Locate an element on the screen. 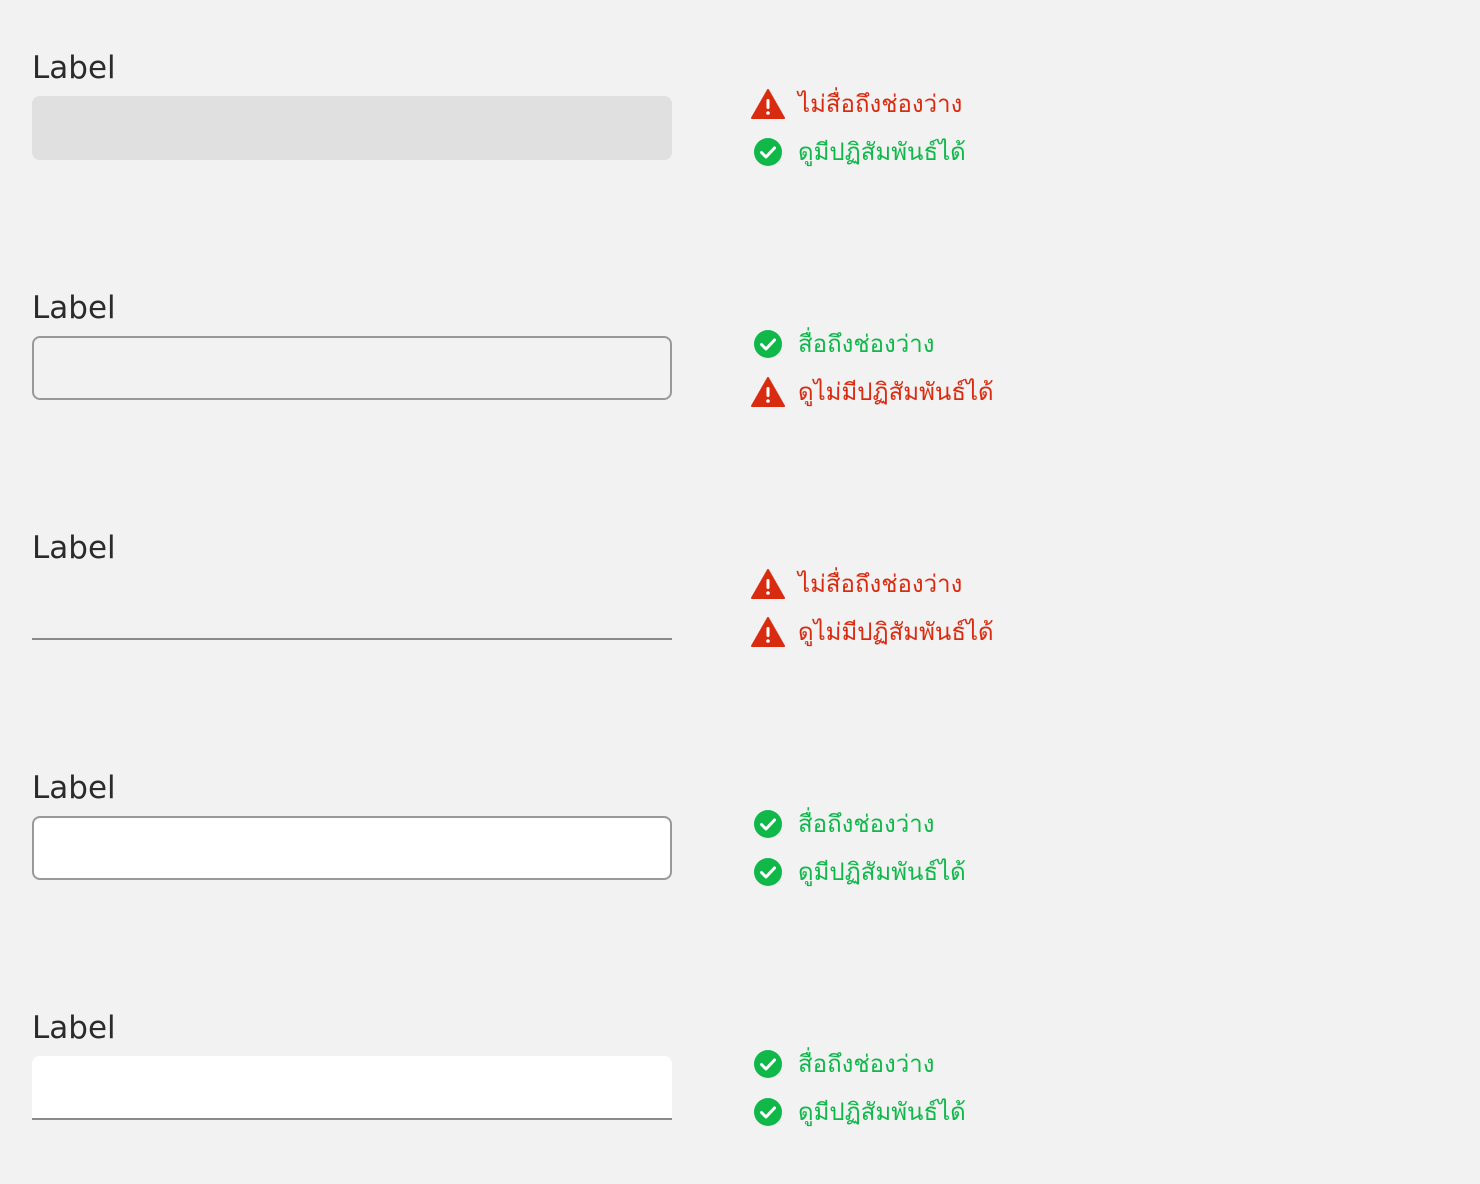 Image resolution: width=1480 pixels, height=1184 pixels. text-input-filled-grey is located at coordinates (352, 128).